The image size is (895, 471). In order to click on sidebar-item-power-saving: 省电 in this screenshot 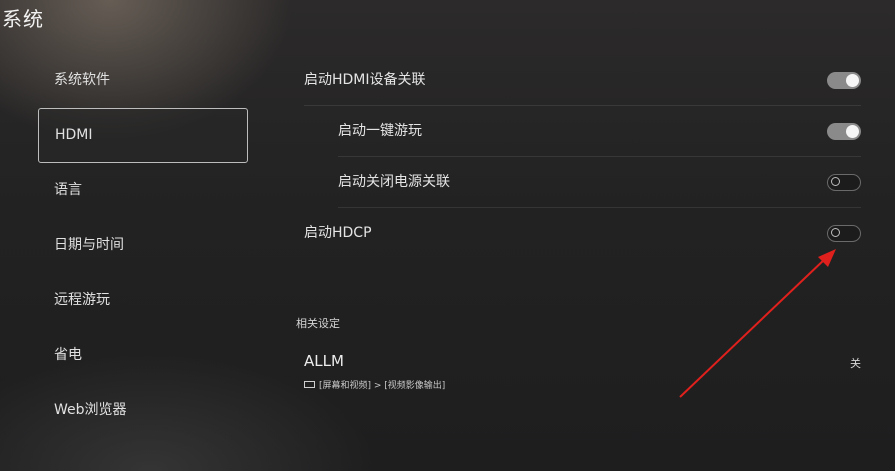, I will do `click(143, 355)`.